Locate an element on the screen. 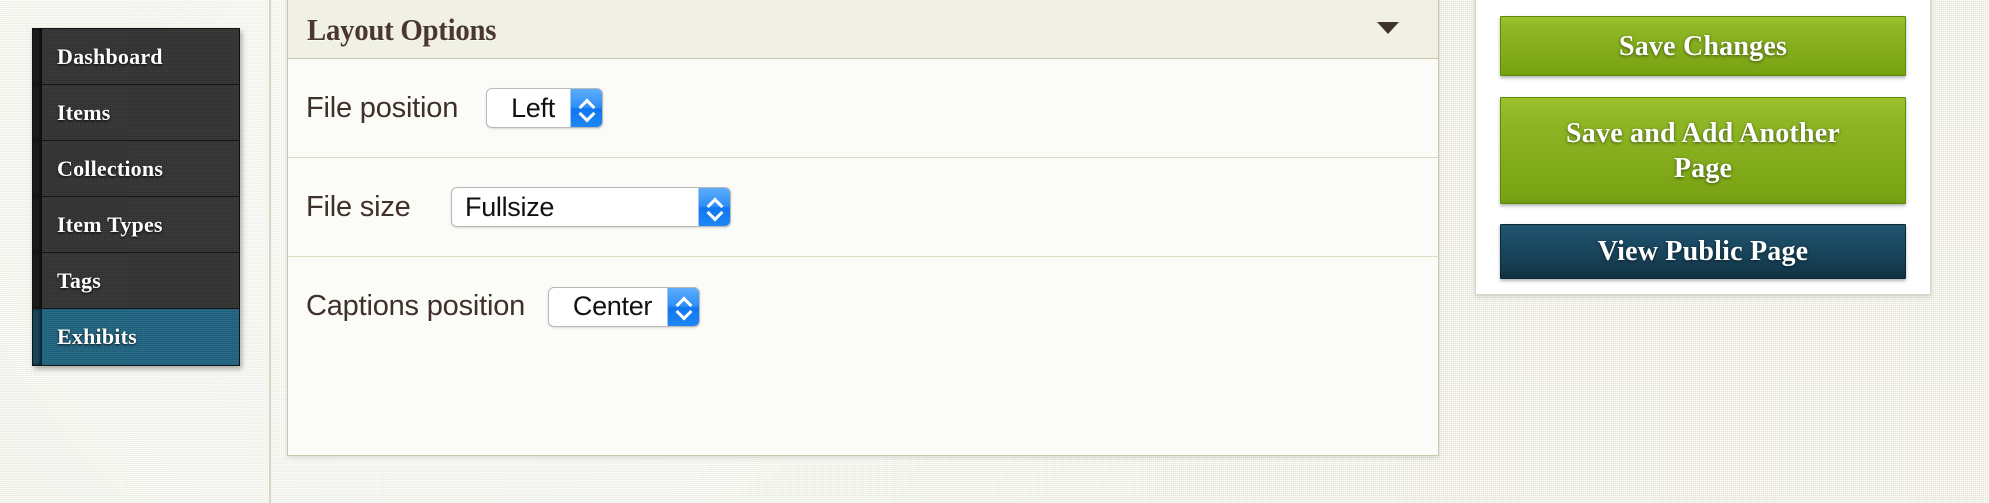 The image size is (1989, 503). sidebar-item-exhibits: Exhibits is located at coordinates (136, 337).